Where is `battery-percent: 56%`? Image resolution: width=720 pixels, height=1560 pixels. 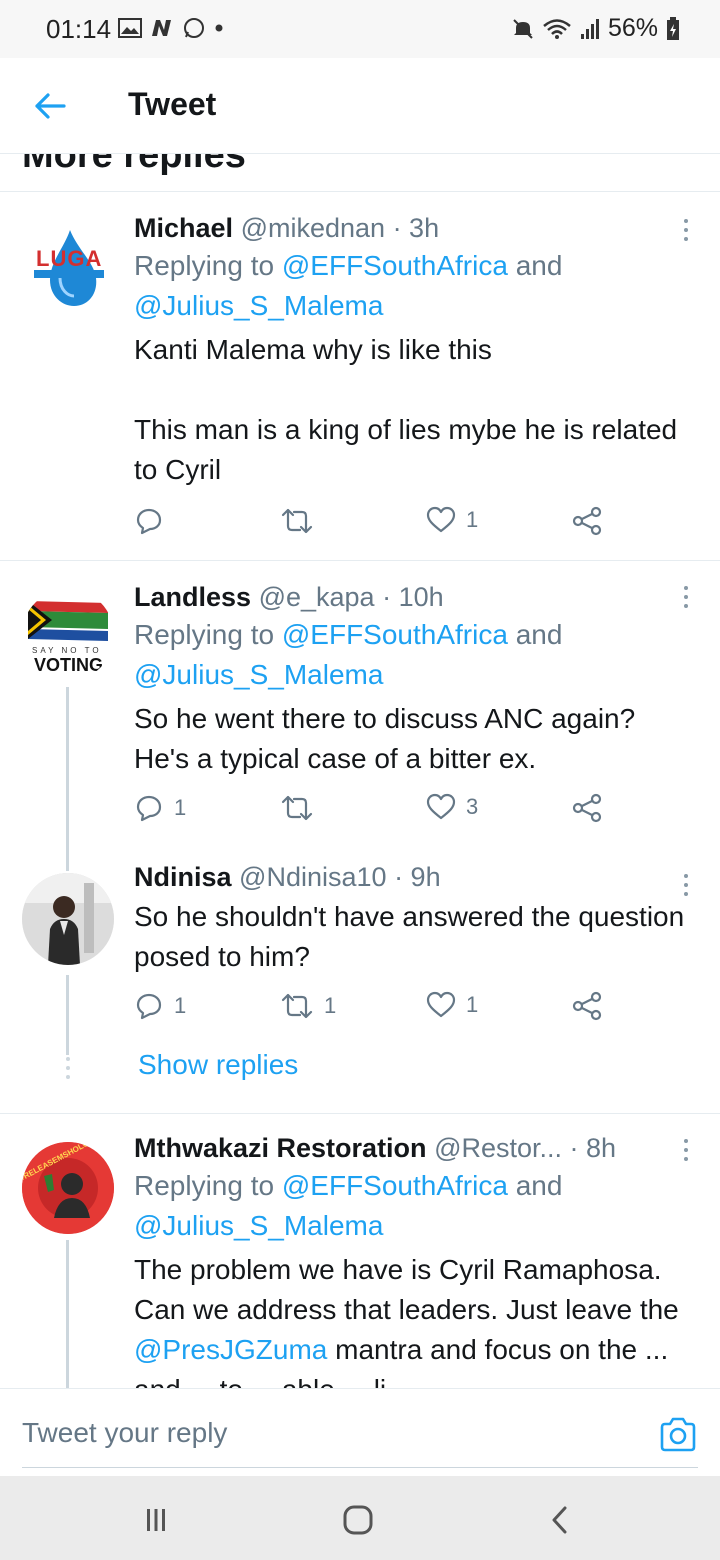
battery-percent: 56% is located at coordinates (632, 28).